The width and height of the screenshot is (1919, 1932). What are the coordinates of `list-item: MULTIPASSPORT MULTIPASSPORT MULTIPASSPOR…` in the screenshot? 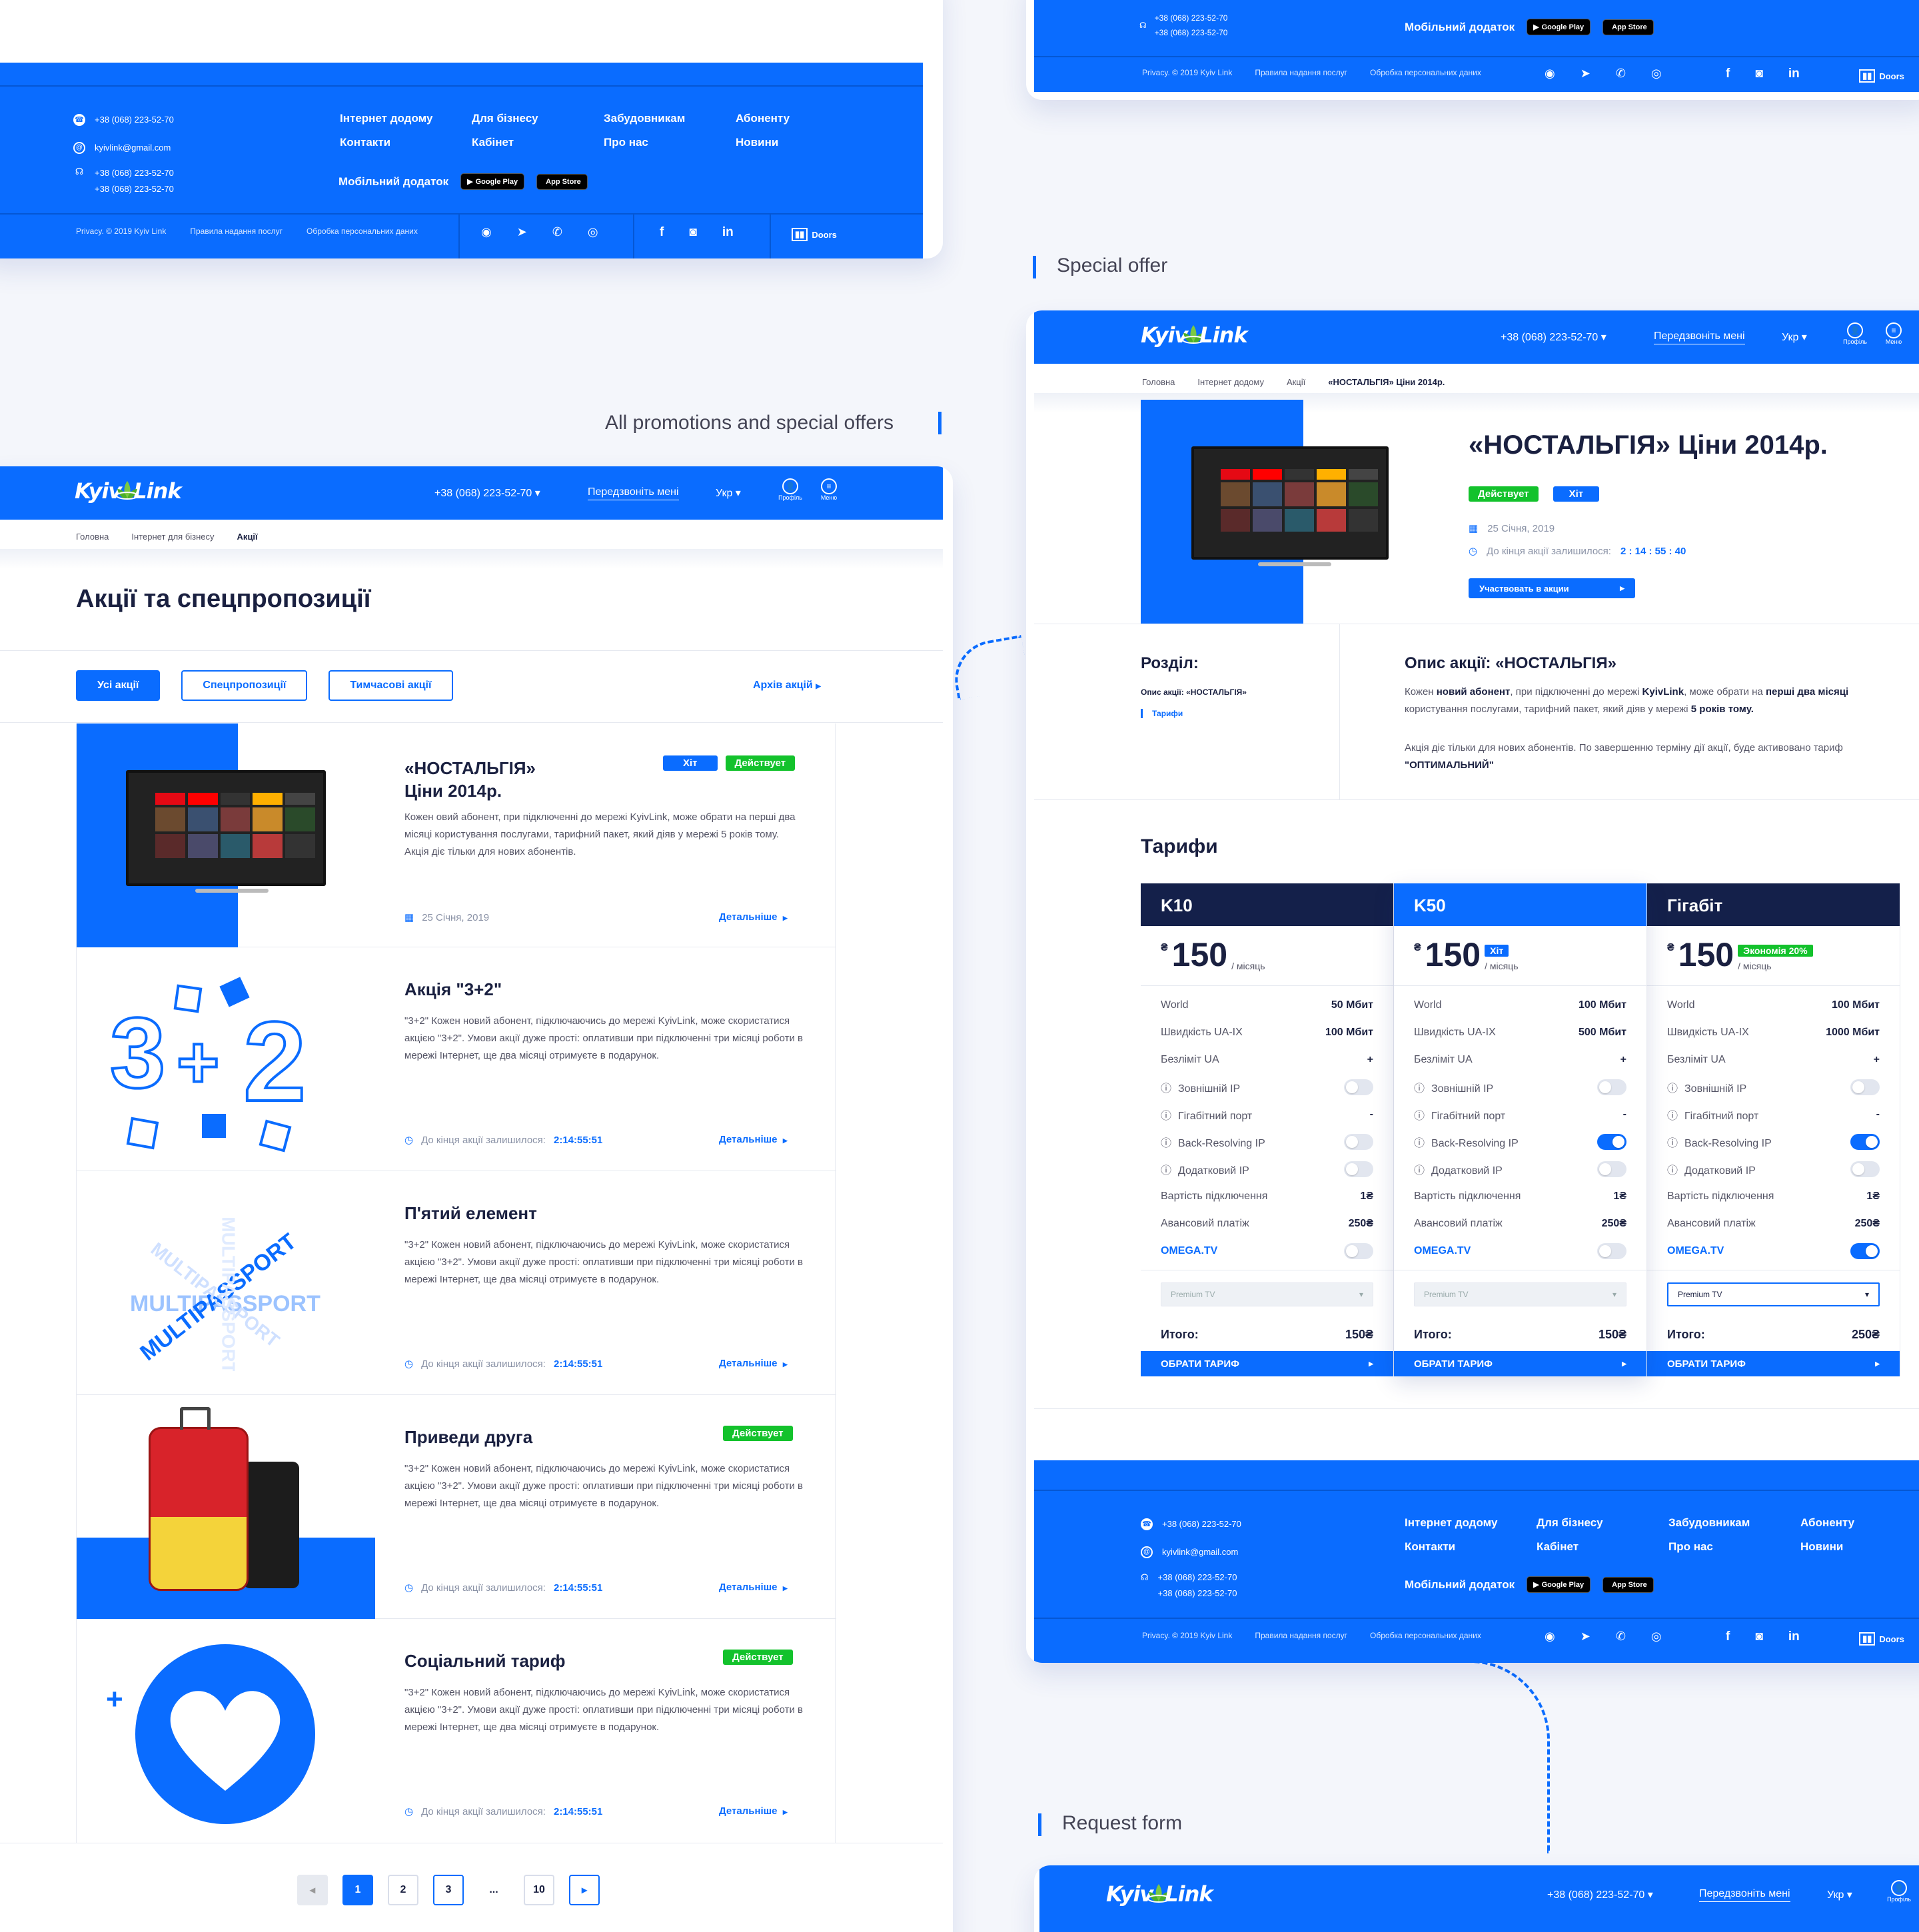 It's located at (456, 1283).